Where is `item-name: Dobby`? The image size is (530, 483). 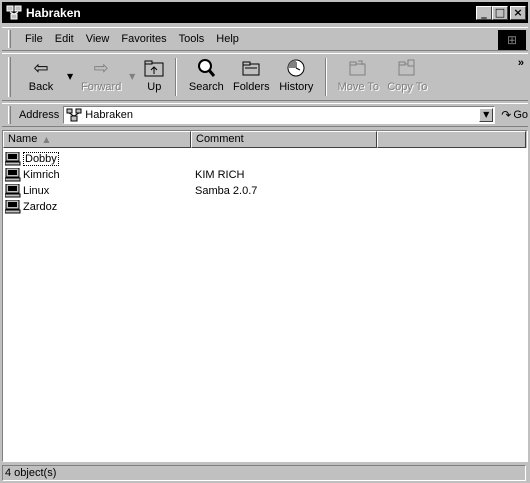 item-name: Dobby is located at coordinates (41, 159).